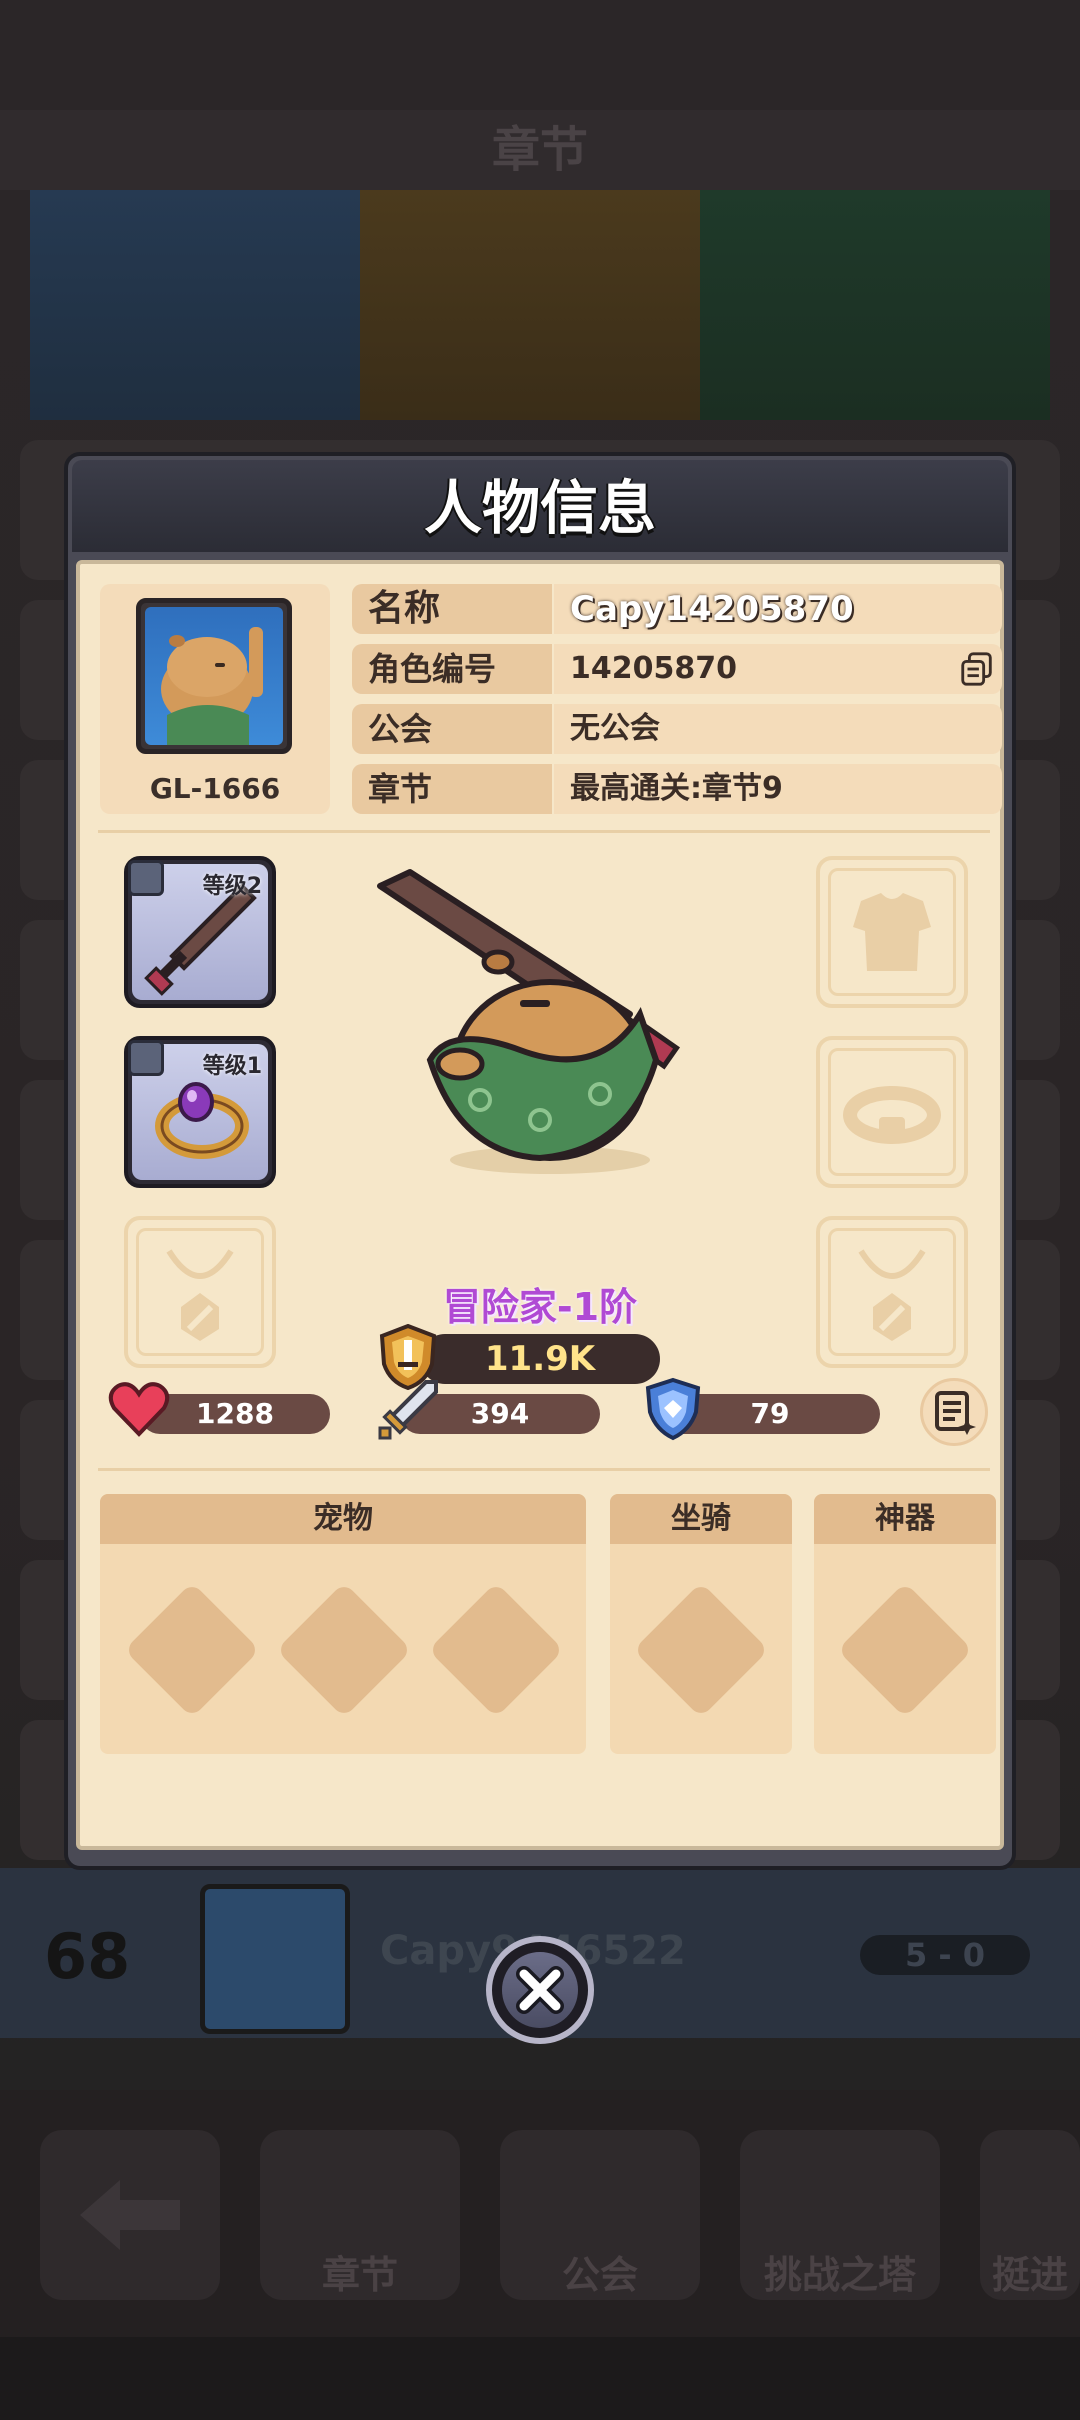 This screenshot has height=2420, width=1080. Describe the element at coordinates (778, 729) in the screenshot. I see `info-value: 无公会` at that location.